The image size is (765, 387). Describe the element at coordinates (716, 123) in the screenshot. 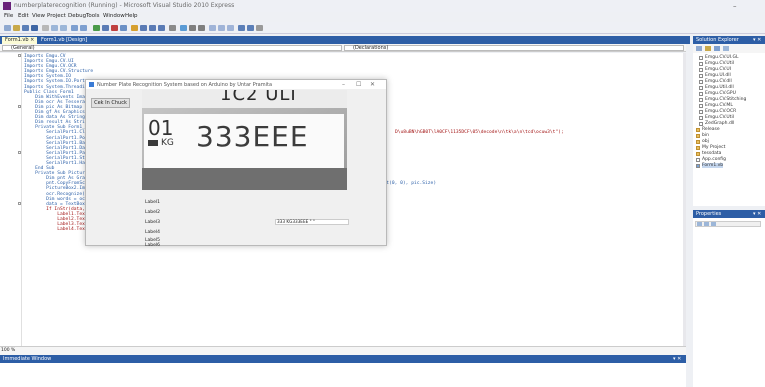

I see `tree-item: ZedGraph.dll` at that location.